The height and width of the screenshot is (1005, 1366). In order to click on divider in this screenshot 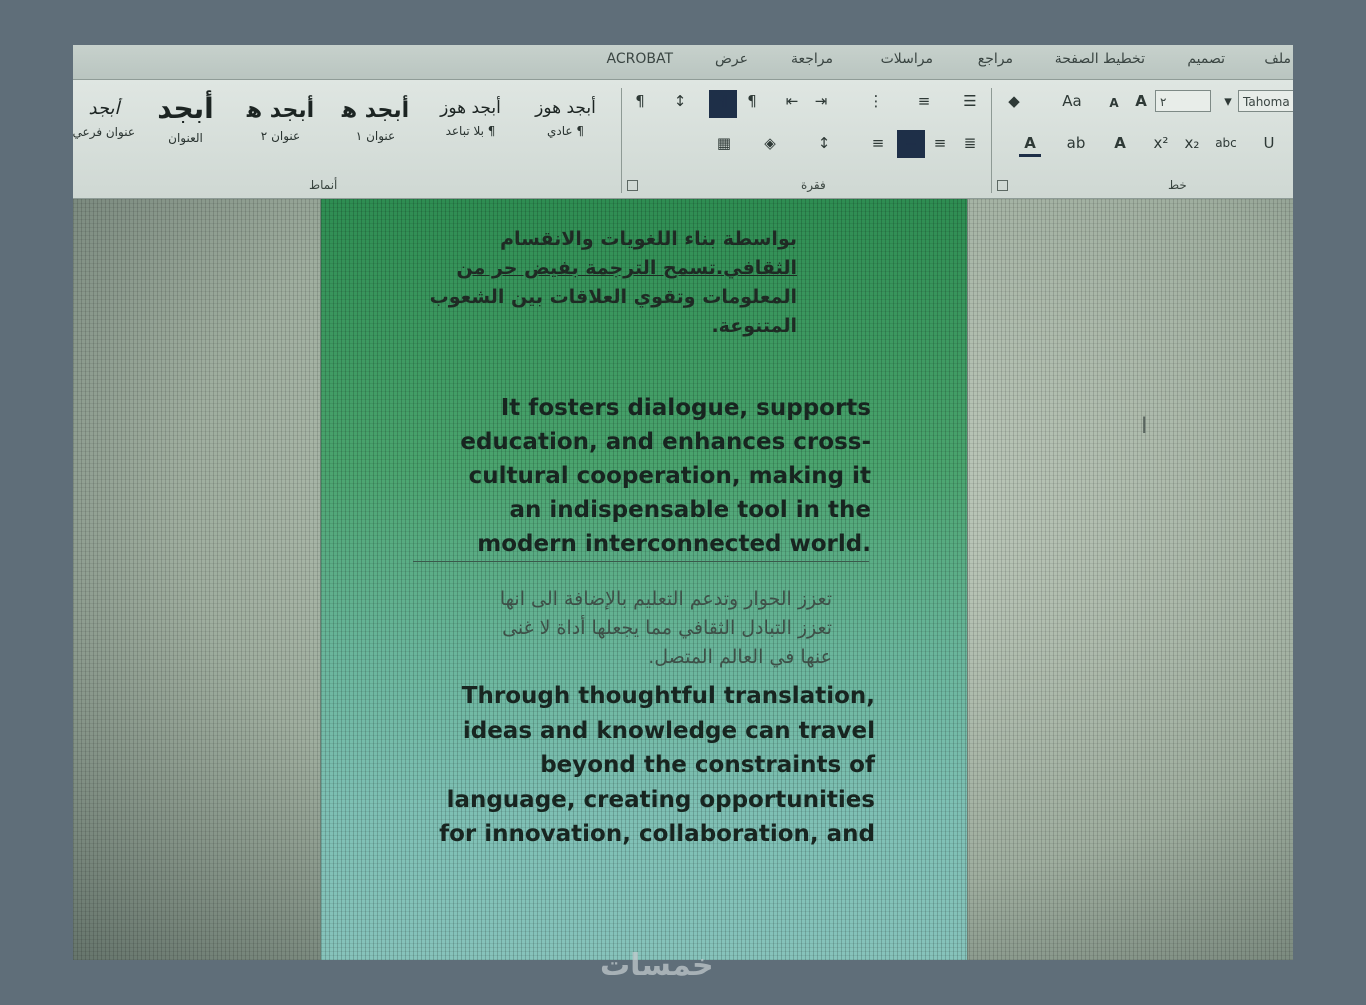, I will do `click(641, 561)`.